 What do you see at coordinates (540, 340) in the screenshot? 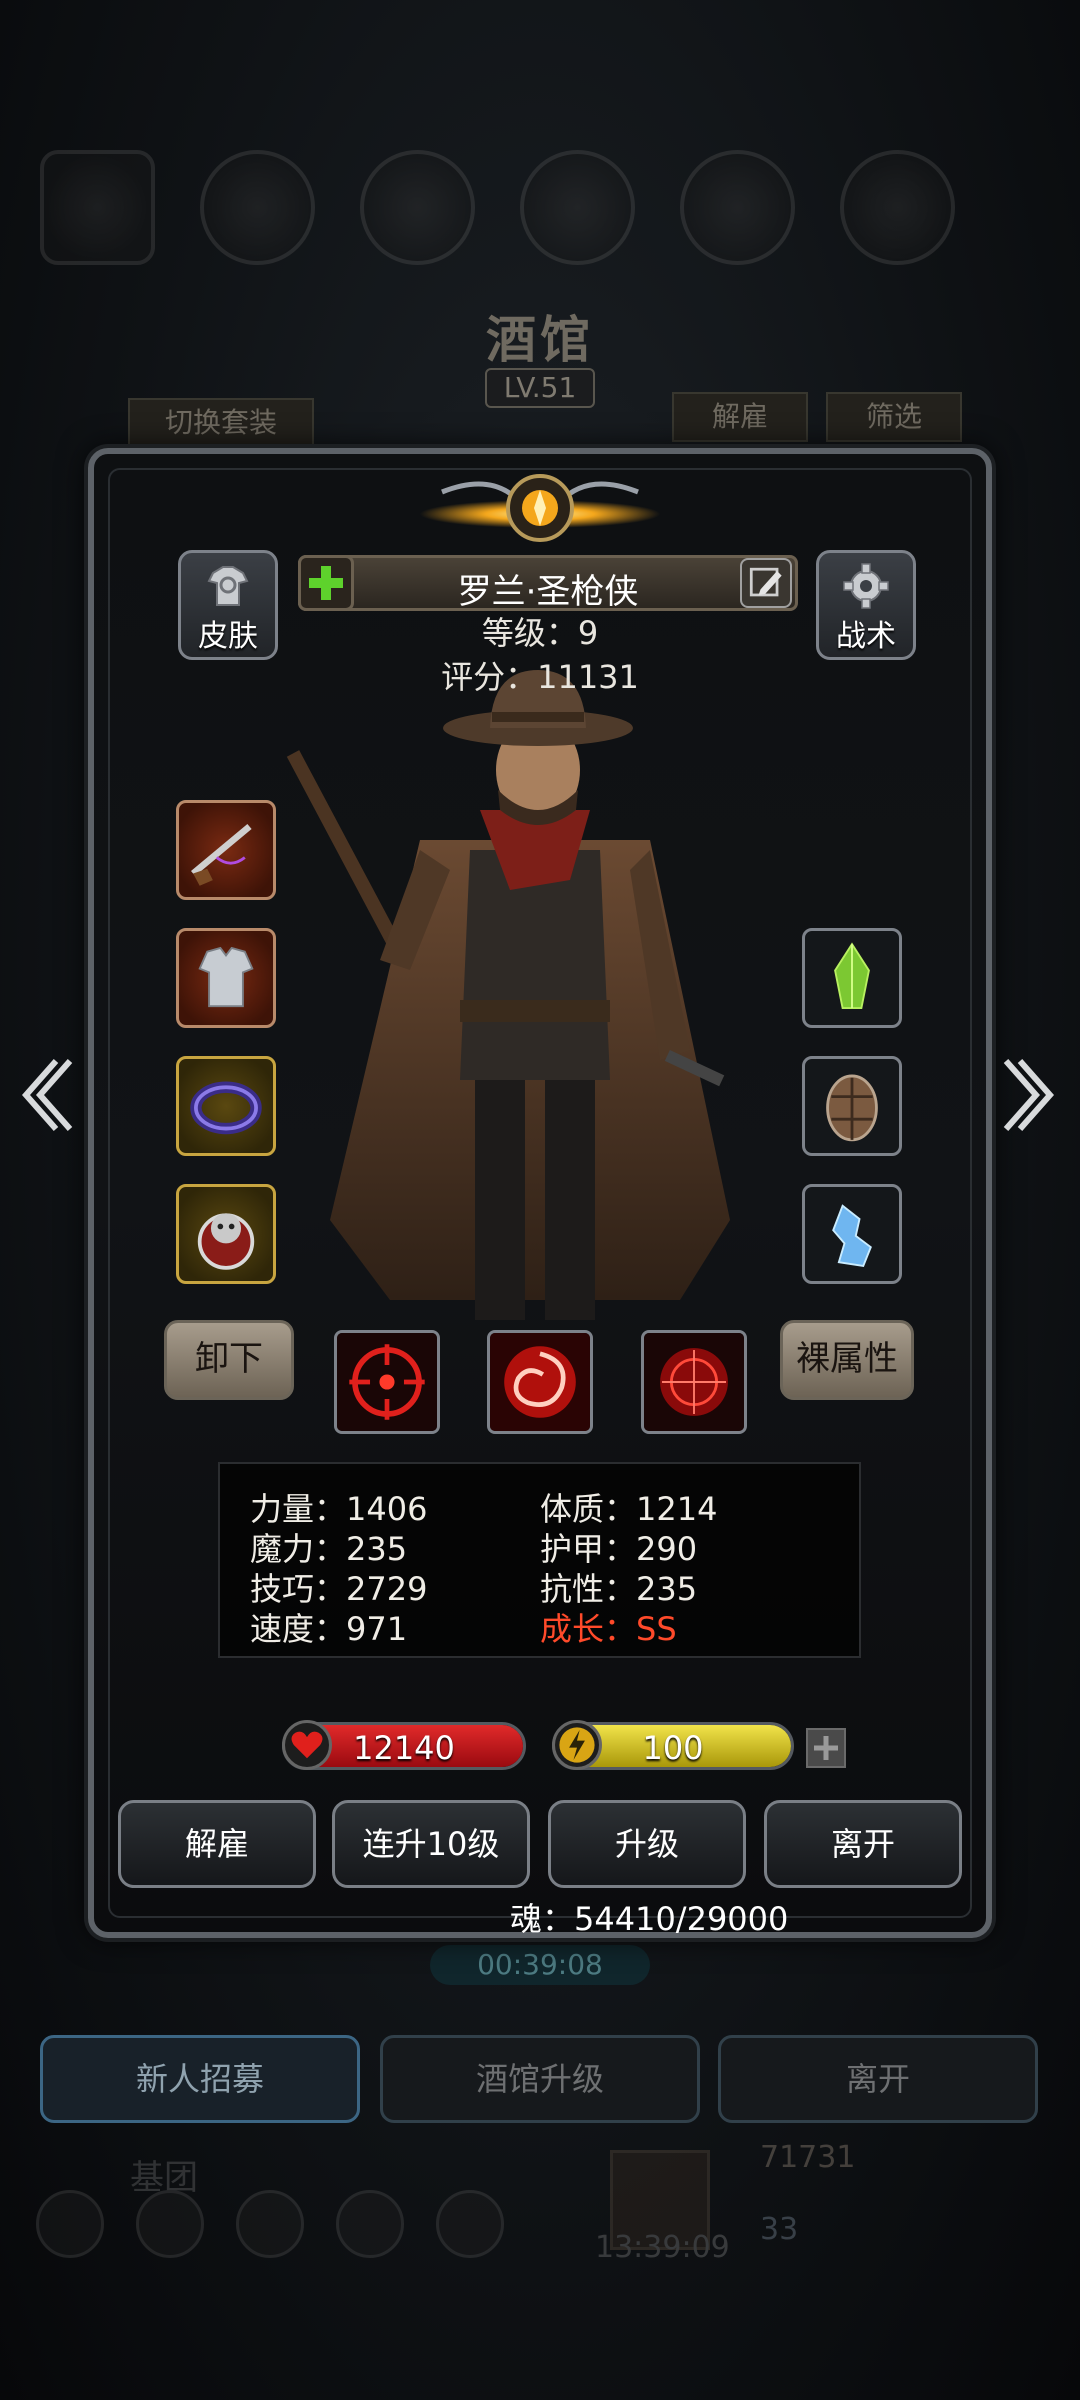
I see `tavern-title: 酒馆` at bounding box center [540, 340].